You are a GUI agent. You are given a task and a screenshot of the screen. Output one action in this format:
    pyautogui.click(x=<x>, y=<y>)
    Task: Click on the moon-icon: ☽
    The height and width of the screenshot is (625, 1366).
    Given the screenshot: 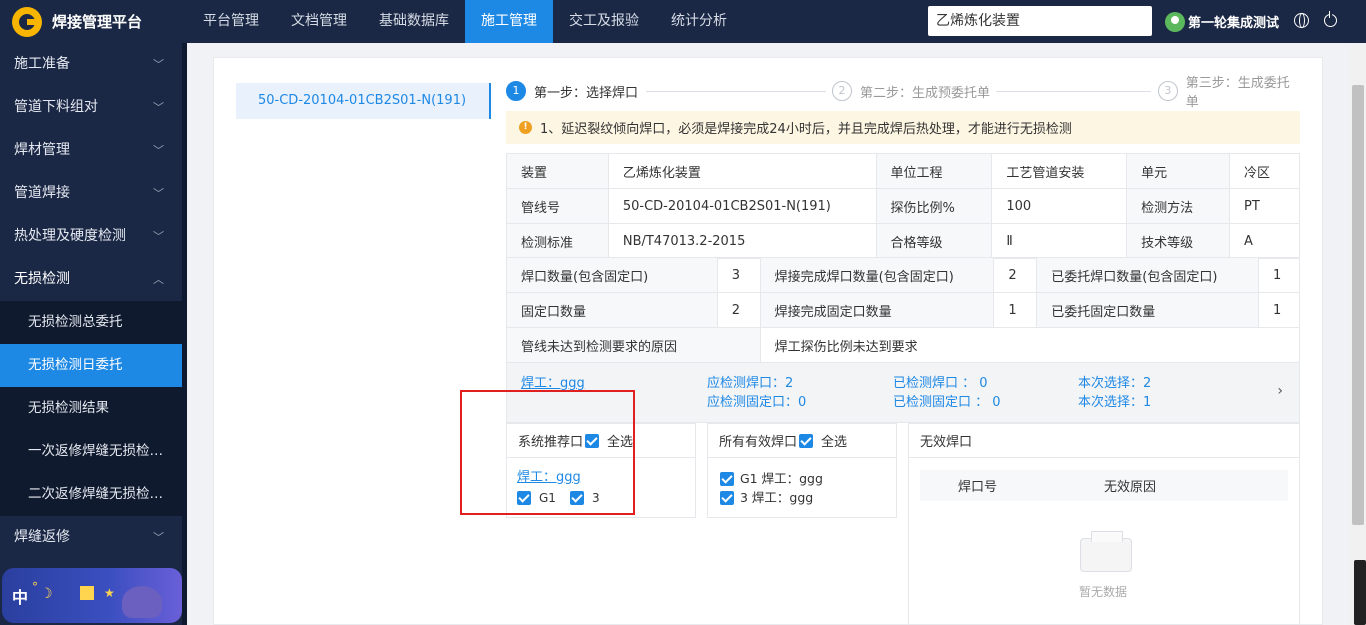 What is the action you would take?
    pyautogui.click(x=46, y=594)
    